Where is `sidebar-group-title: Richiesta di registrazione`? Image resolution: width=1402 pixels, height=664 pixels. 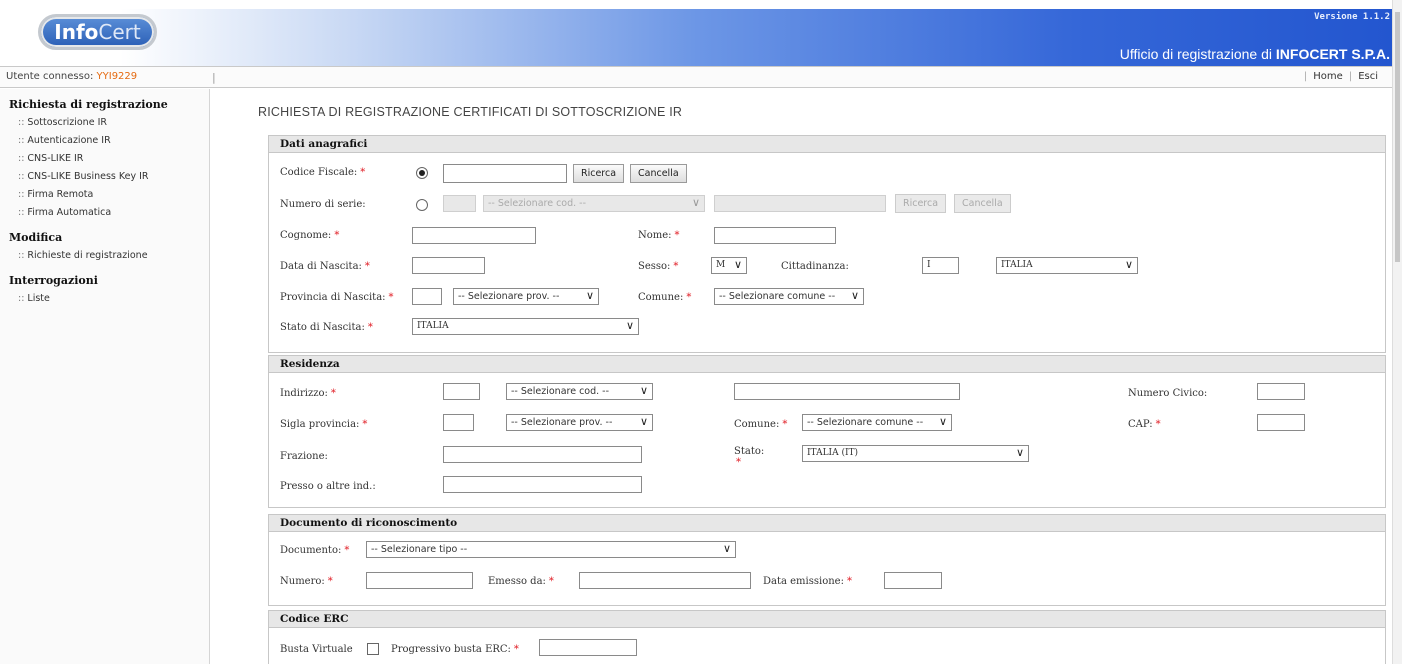 sidebar-group-title: Richiesta di registrazione is located at coordinates (88, 104).